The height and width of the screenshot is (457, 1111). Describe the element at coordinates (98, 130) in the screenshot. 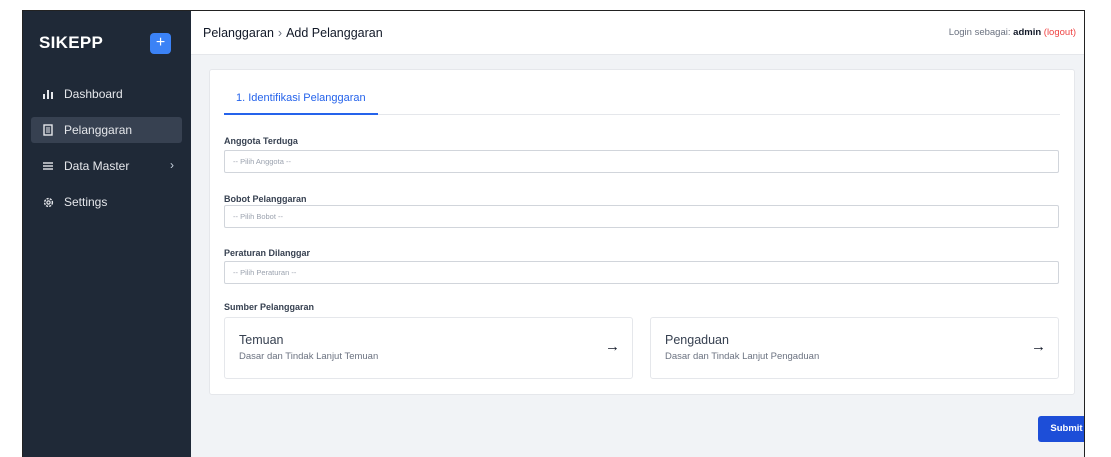

I see `sidebar-item-label: Pelanggaran` at that location.